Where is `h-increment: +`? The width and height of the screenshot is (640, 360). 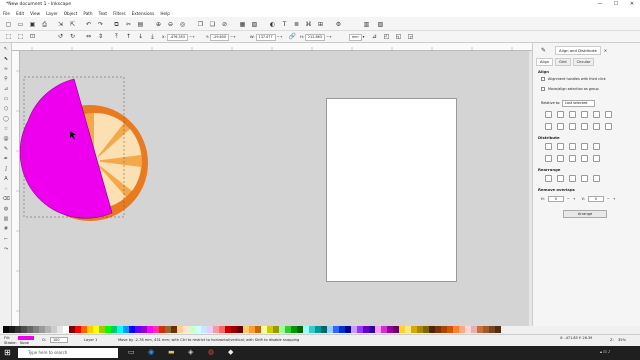
h-increment: + is located at coordinates (330, 37).